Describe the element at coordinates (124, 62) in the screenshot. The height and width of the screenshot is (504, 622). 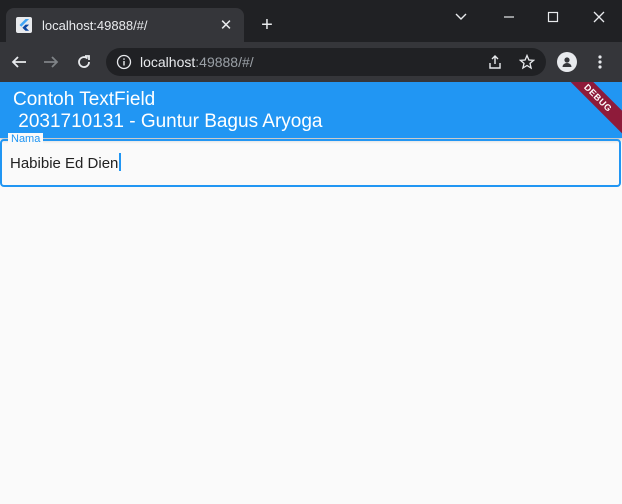
I see `info-icon` at that location.